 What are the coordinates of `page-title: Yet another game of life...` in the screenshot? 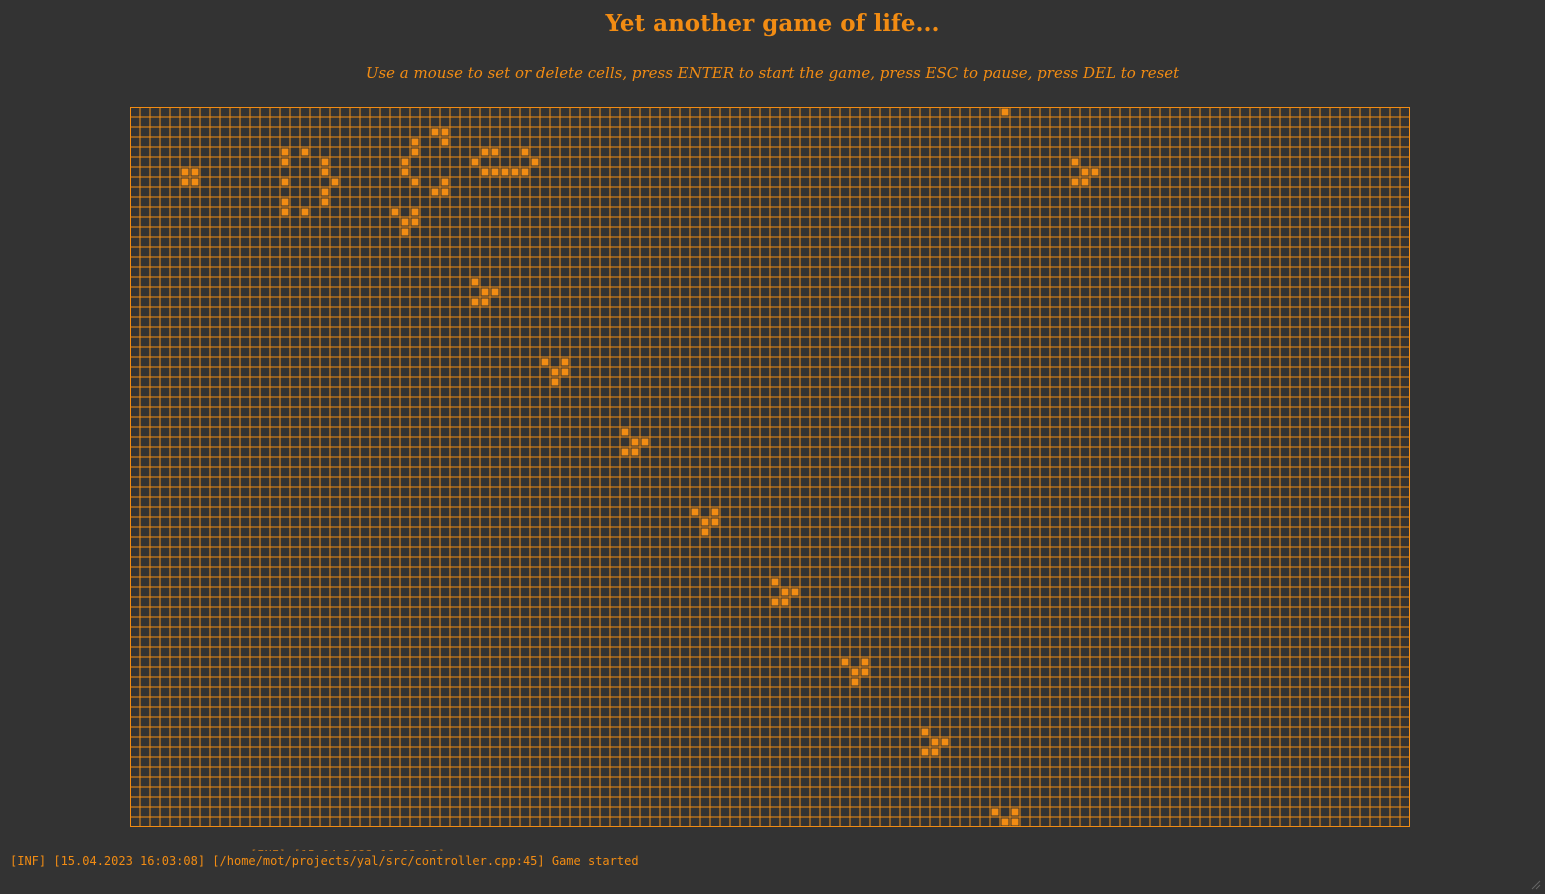 It's located at (772, 23).